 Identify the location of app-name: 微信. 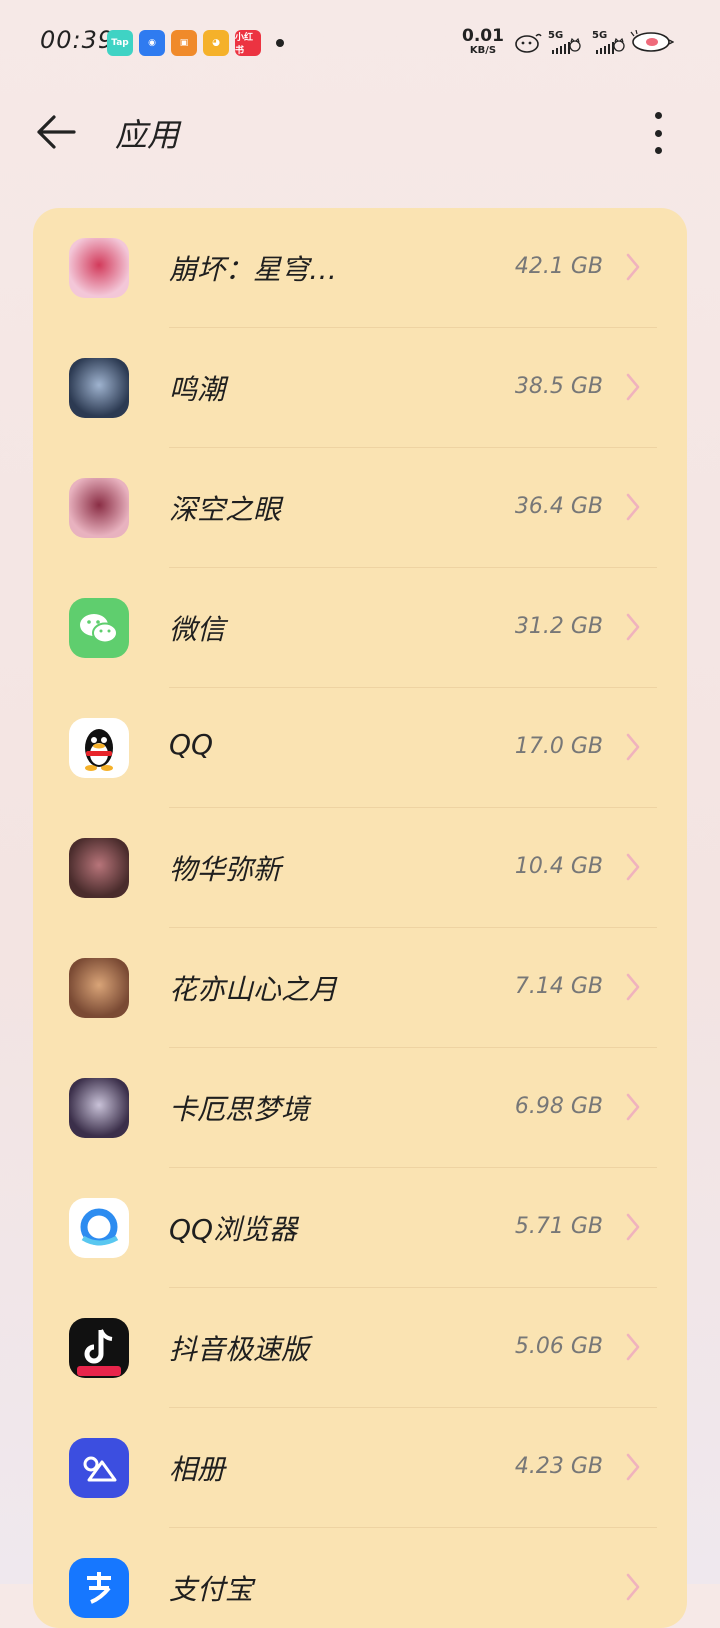
(197, 629).